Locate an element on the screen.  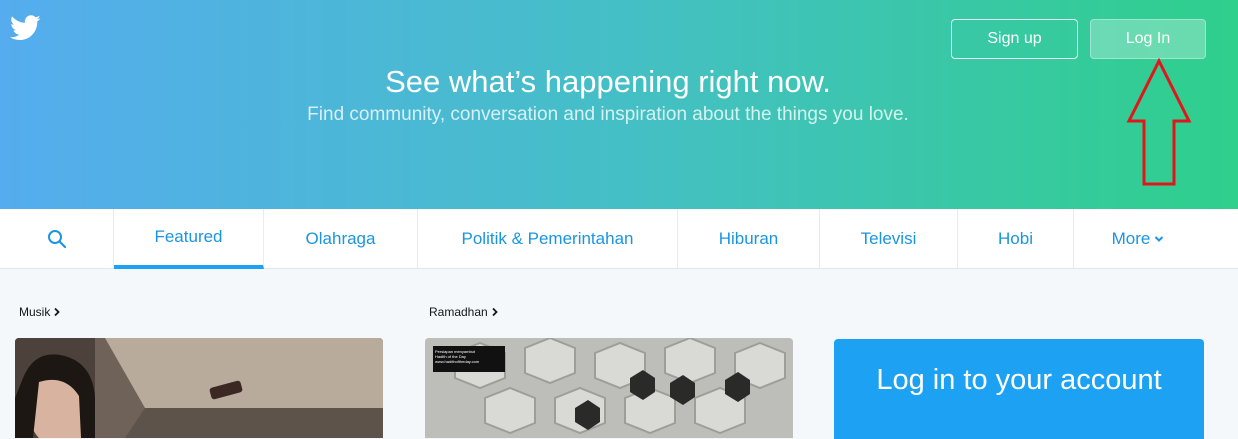
search-tab is located at coordinates (57, 238).